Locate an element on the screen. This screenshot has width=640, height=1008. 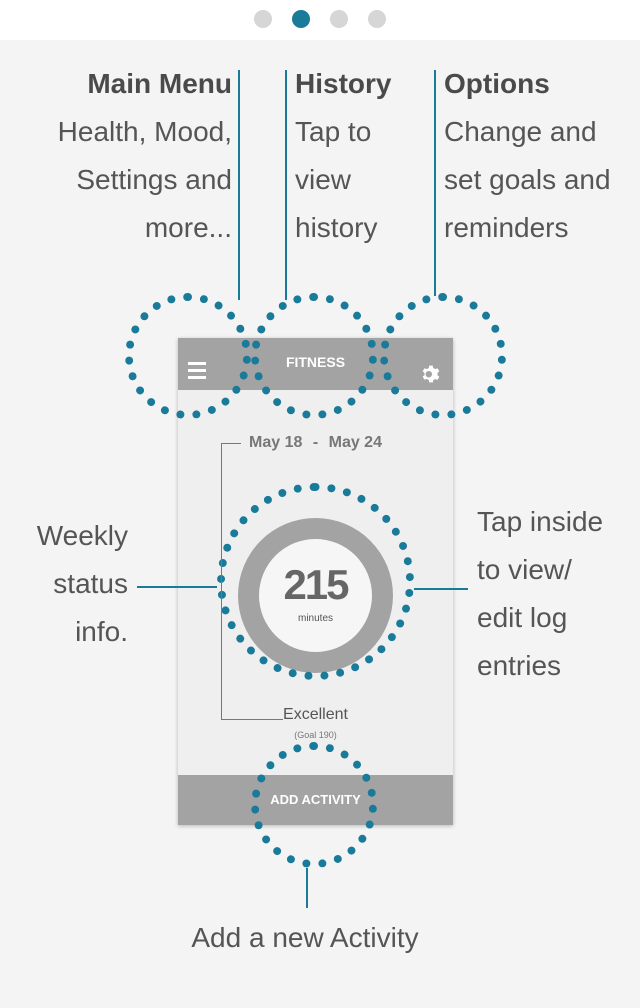
main-menu-leader-line is located at coordinates (239, 185).